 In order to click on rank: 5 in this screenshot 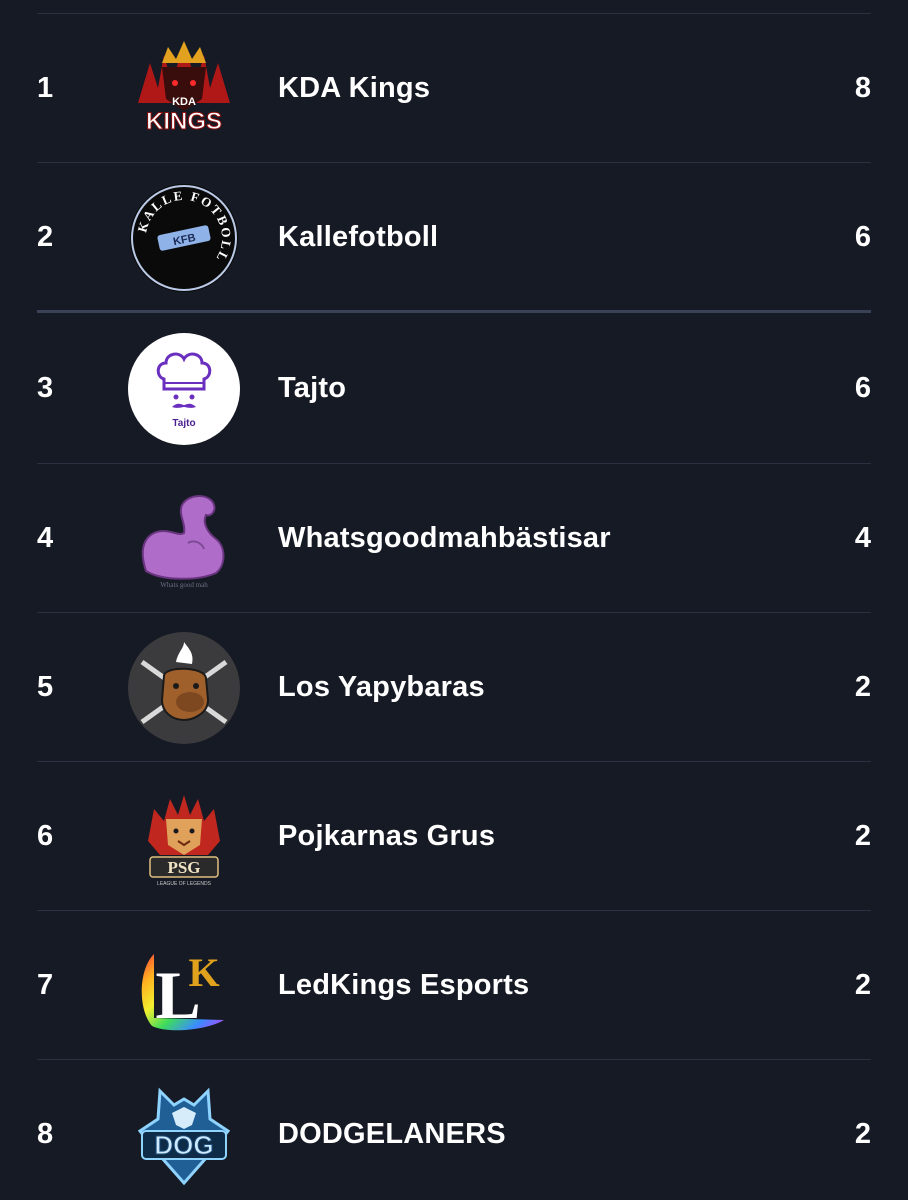, I will do `click(45, 687)`.